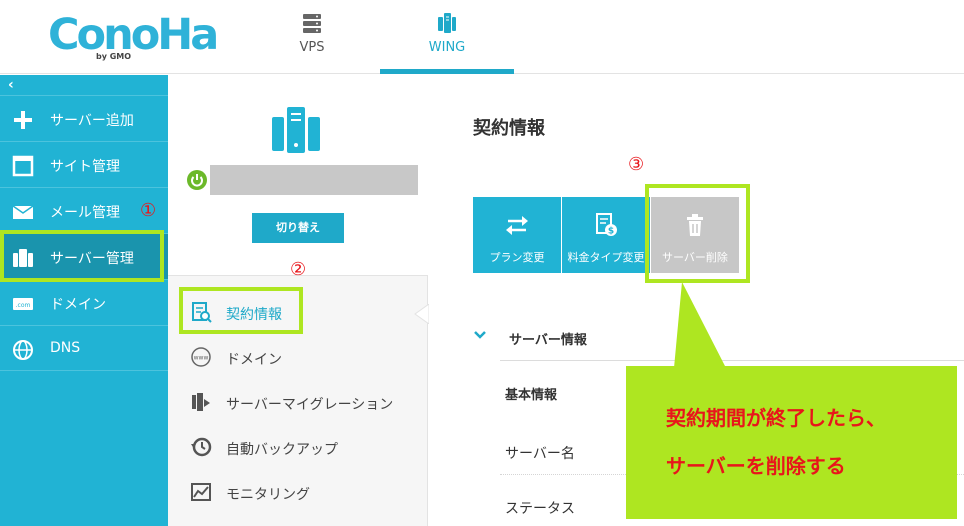 The image size is (964, 526). Describe the element at coordinates (540, 454) in the screenshot. I see `server-name-label: サーバー名` at that location.